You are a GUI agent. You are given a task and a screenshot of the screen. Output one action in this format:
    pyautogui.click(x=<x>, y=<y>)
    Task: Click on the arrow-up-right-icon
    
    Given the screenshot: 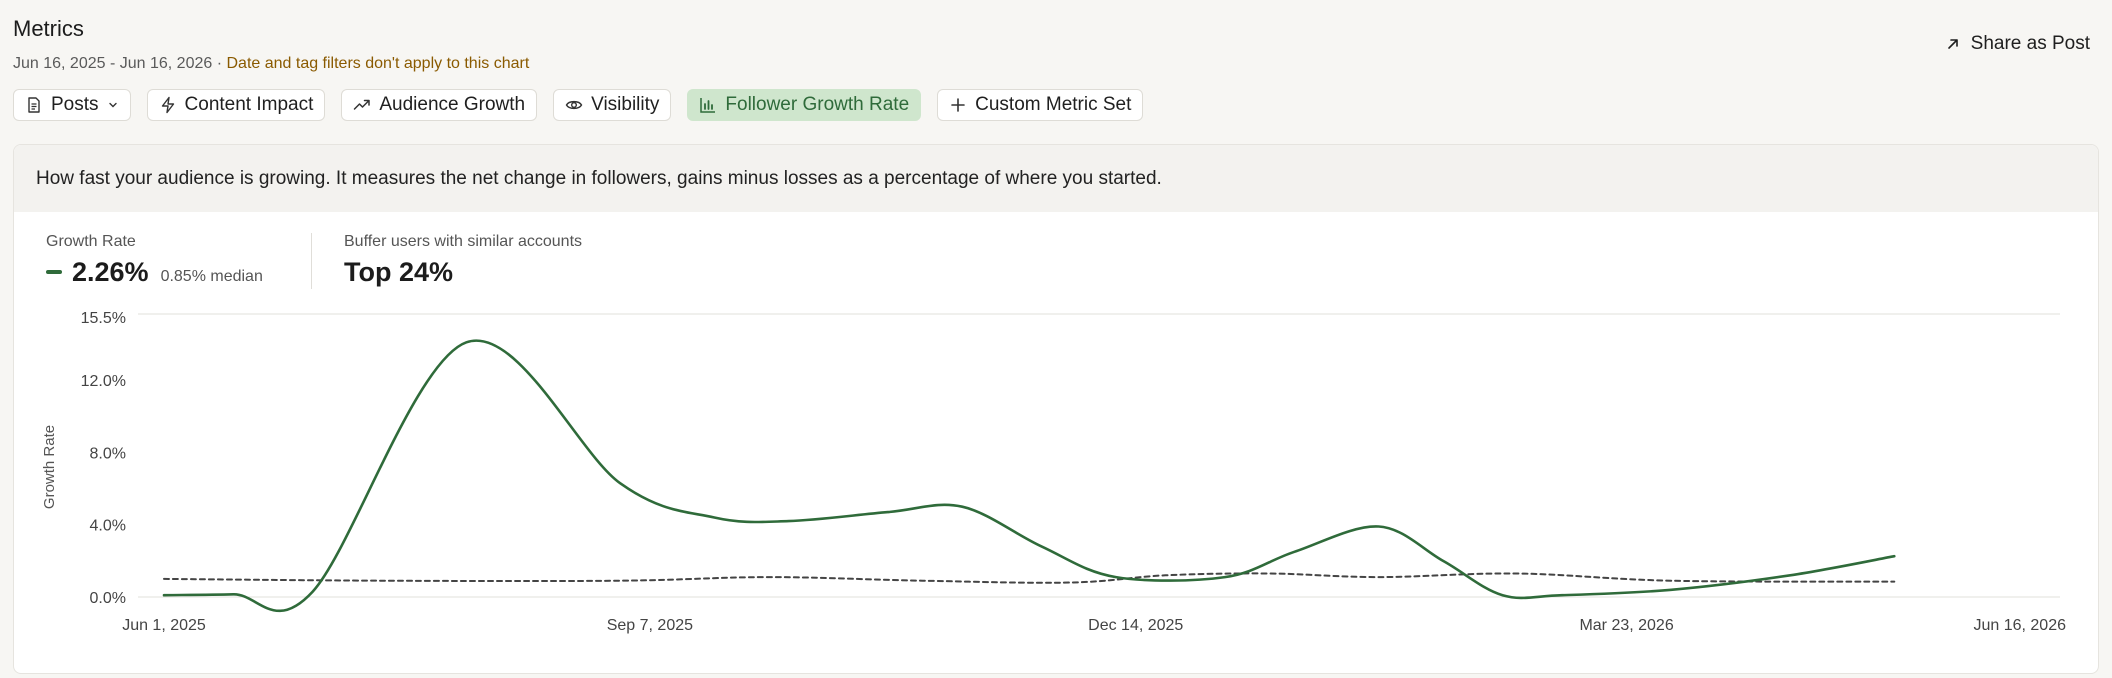 What is the action you would take?
    pyautogui.click(x=1952, y=44)
    